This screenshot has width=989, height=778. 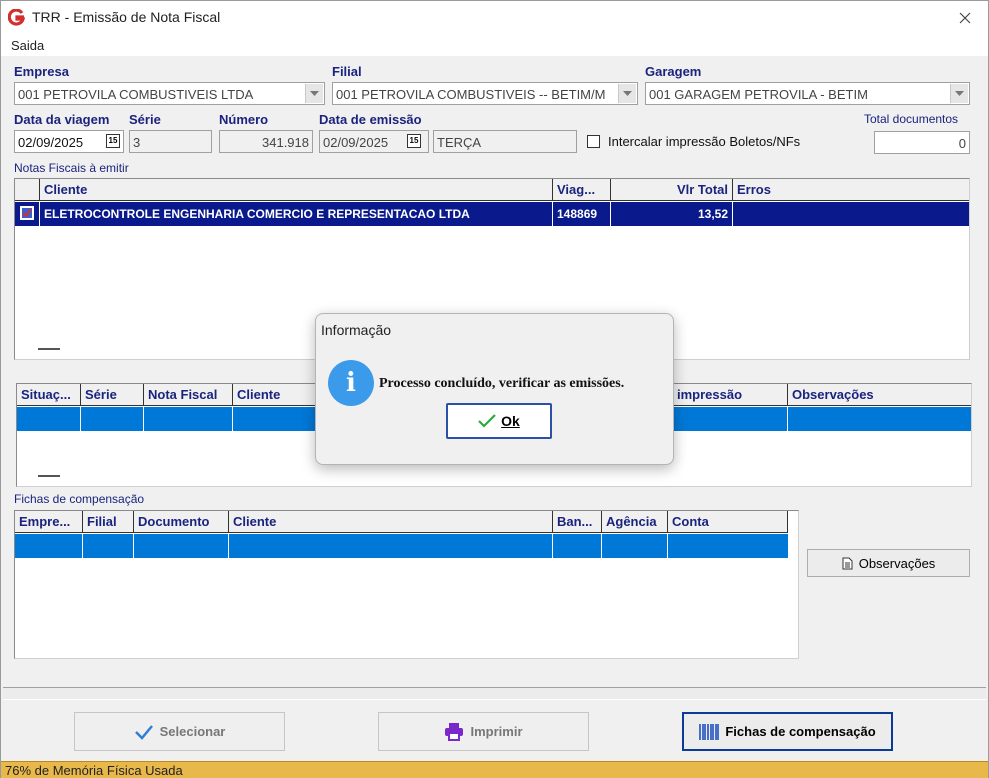 I want to click on total-documentos-field: 0, so click(x=922, y=142).